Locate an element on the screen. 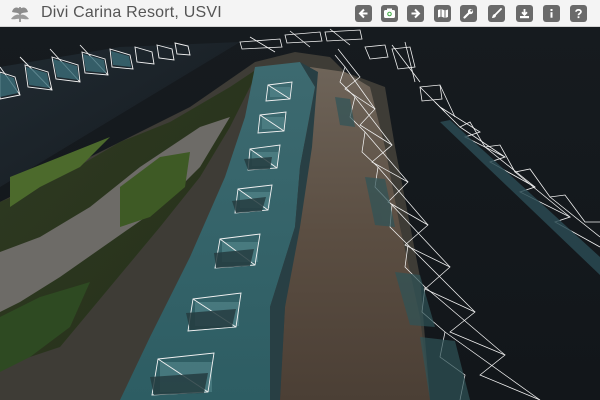 This screenshot has height=400, width=600. camera-icon is located at coordinates (389, 13).